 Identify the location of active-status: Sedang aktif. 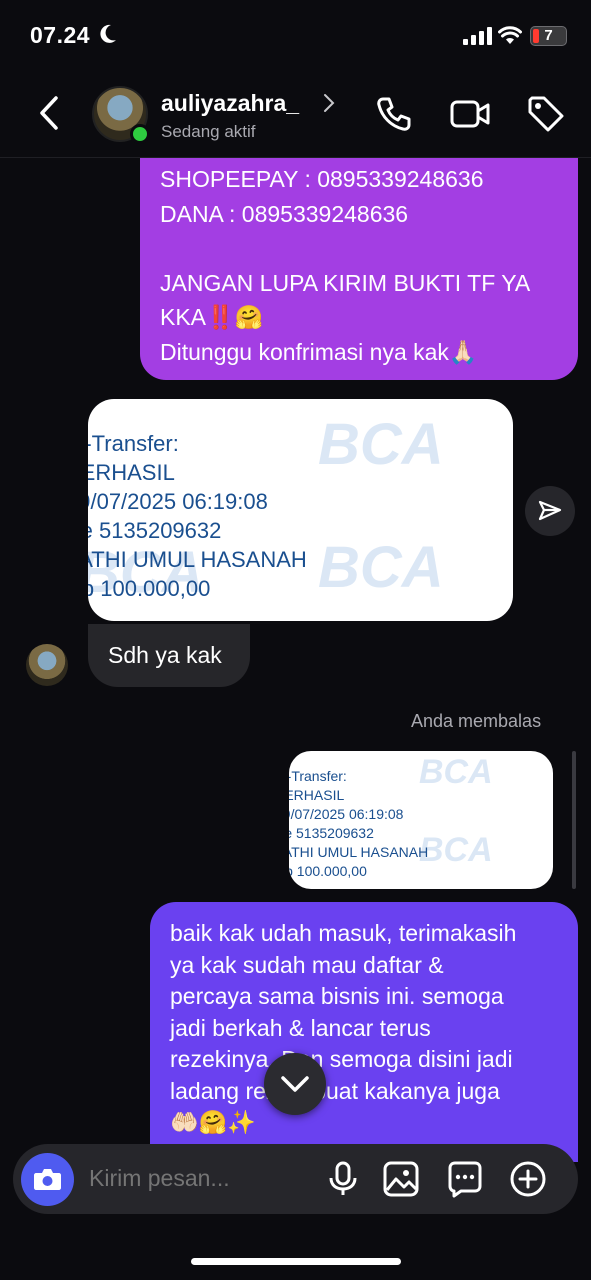
(208, 131).